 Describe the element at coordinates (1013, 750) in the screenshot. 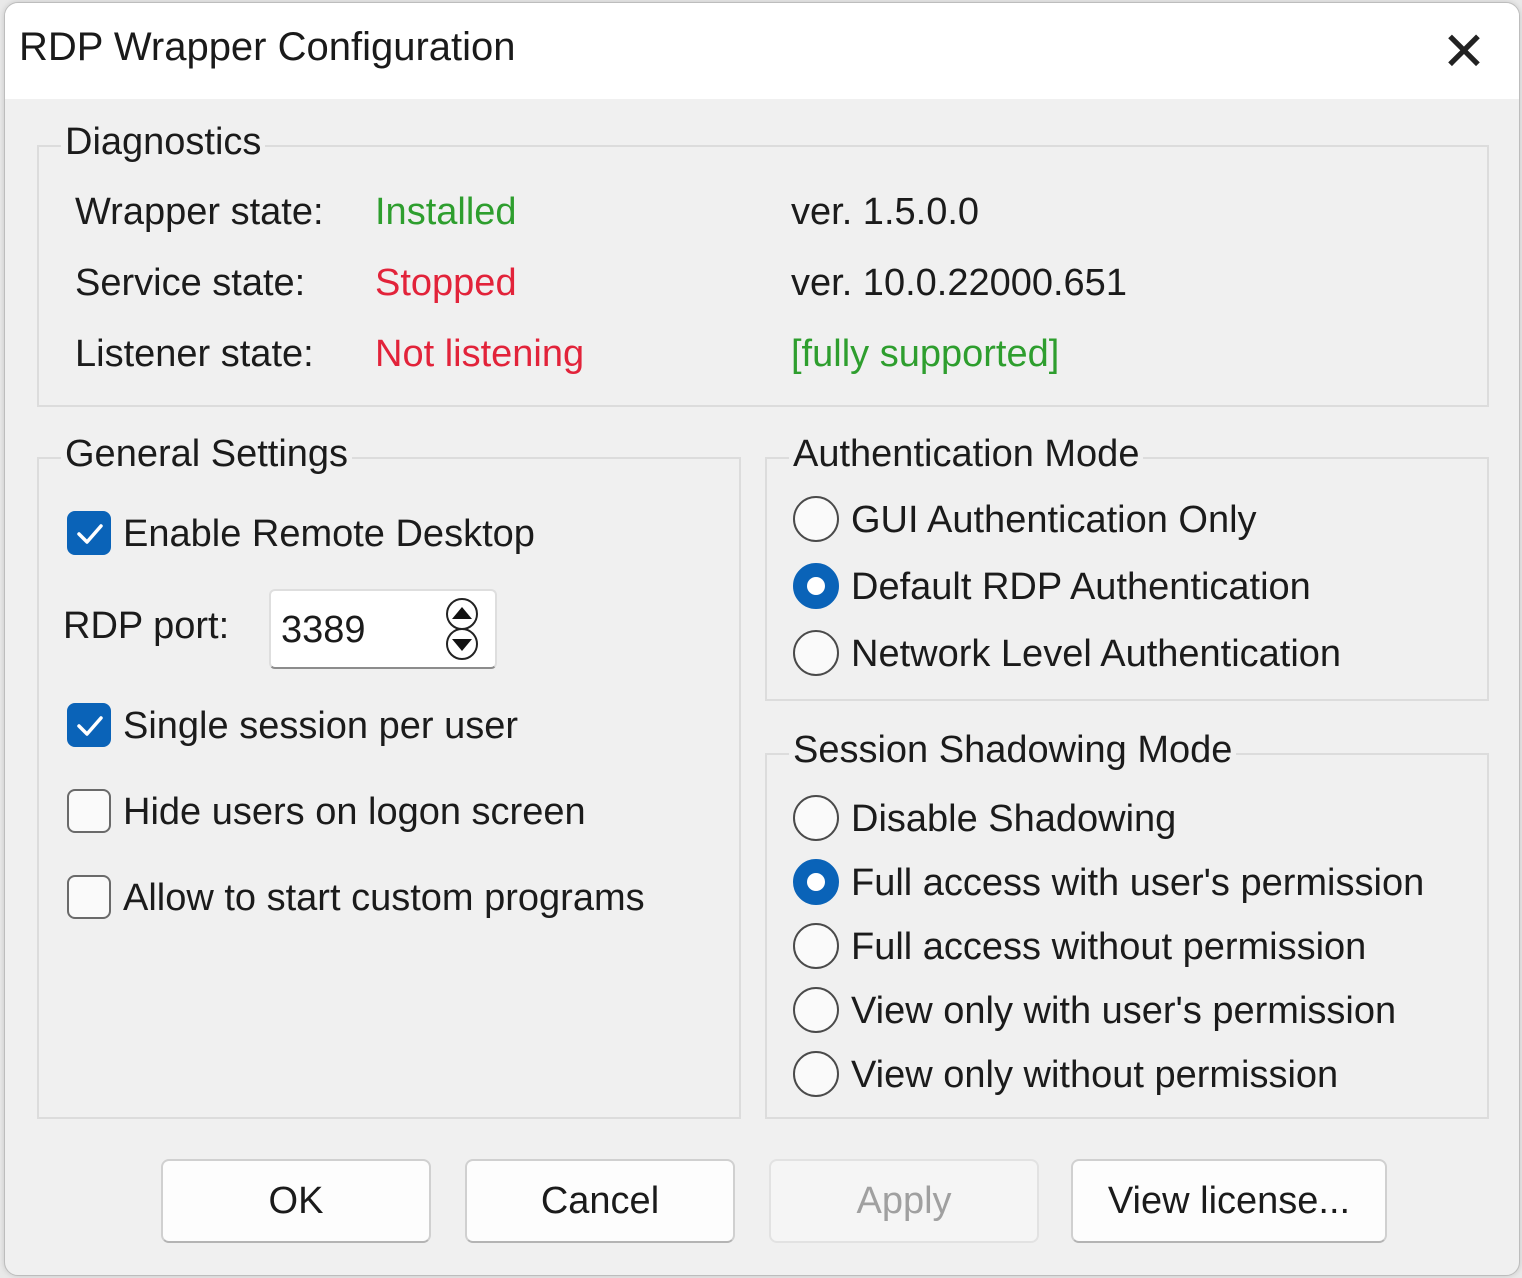

I see `session-shadowing-label: Session Shadowing Mode` at that location.